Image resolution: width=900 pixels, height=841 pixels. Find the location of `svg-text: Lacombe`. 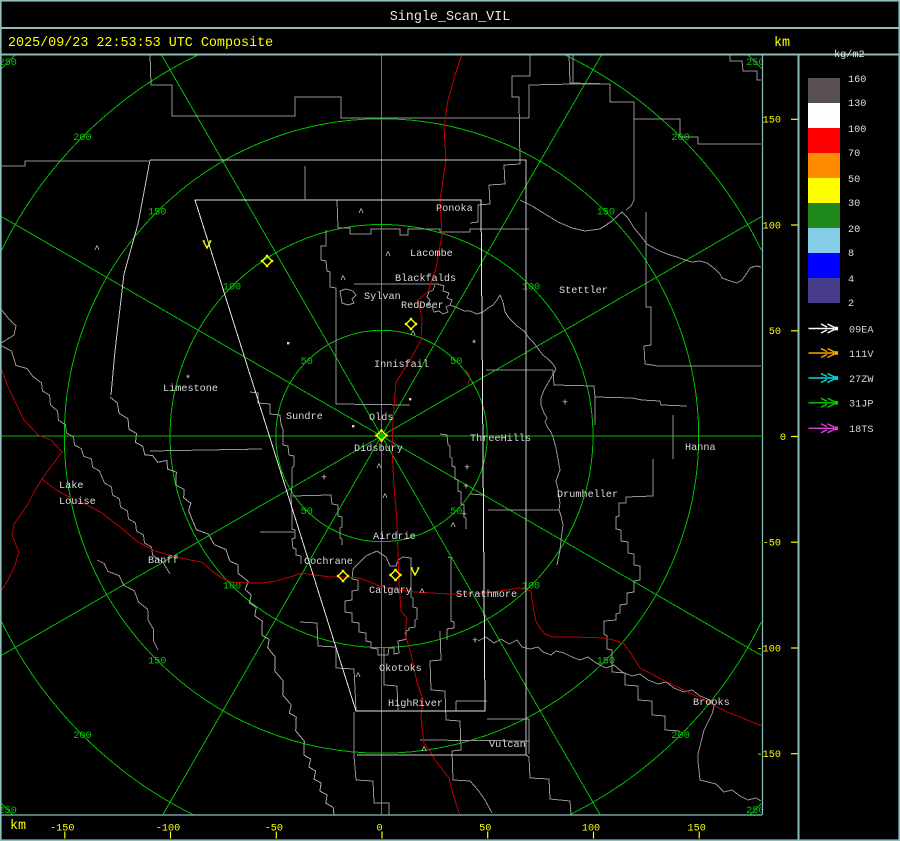

svg-text: Lacombe is located at coordinates (431, 254).